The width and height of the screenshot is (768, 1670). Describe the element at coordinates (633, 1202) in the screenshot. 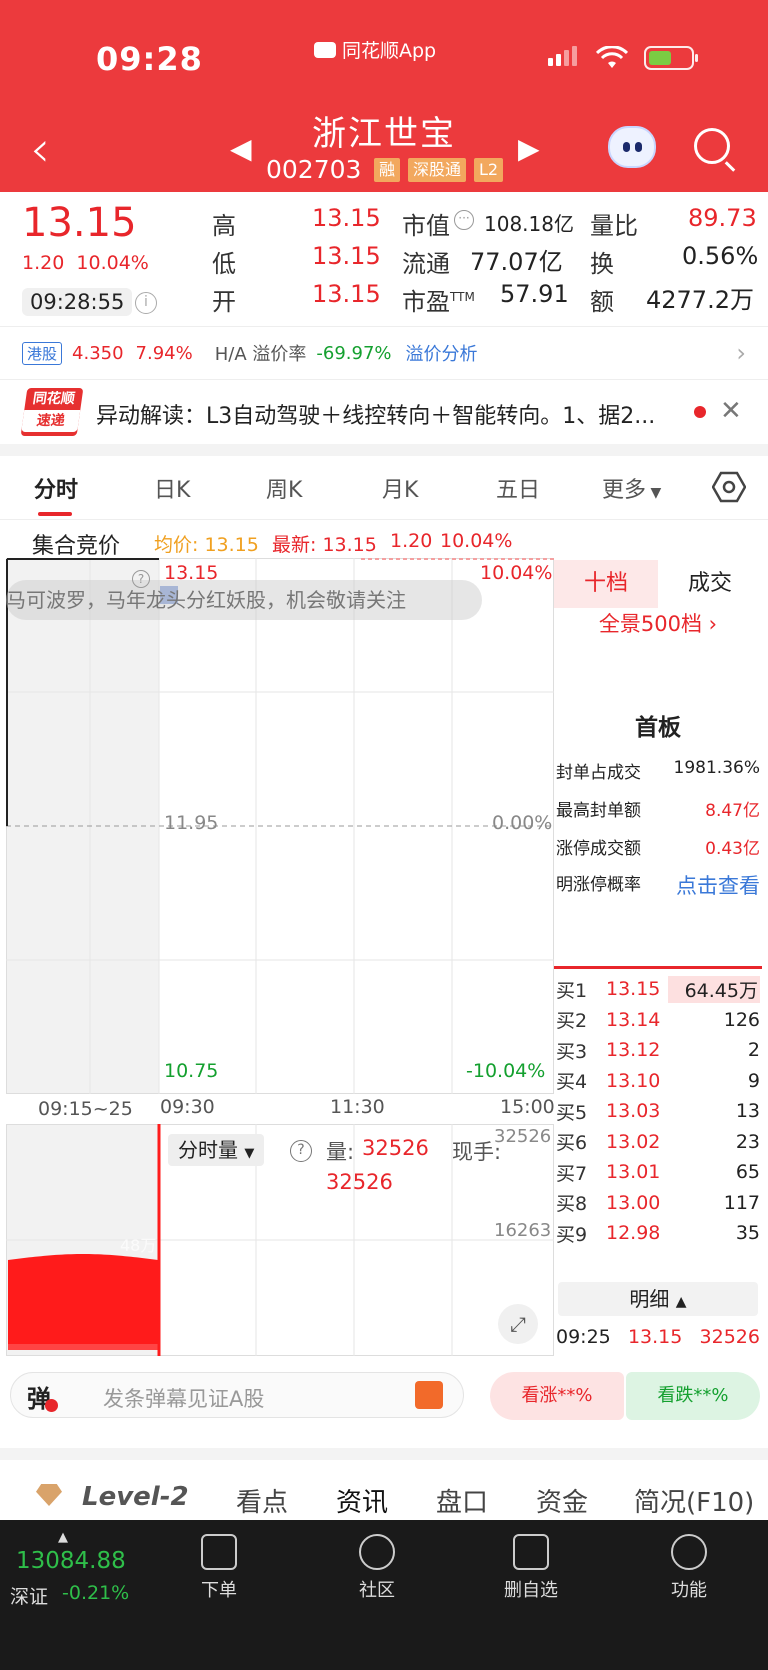

I see `bid-price: 13.00` at that location.